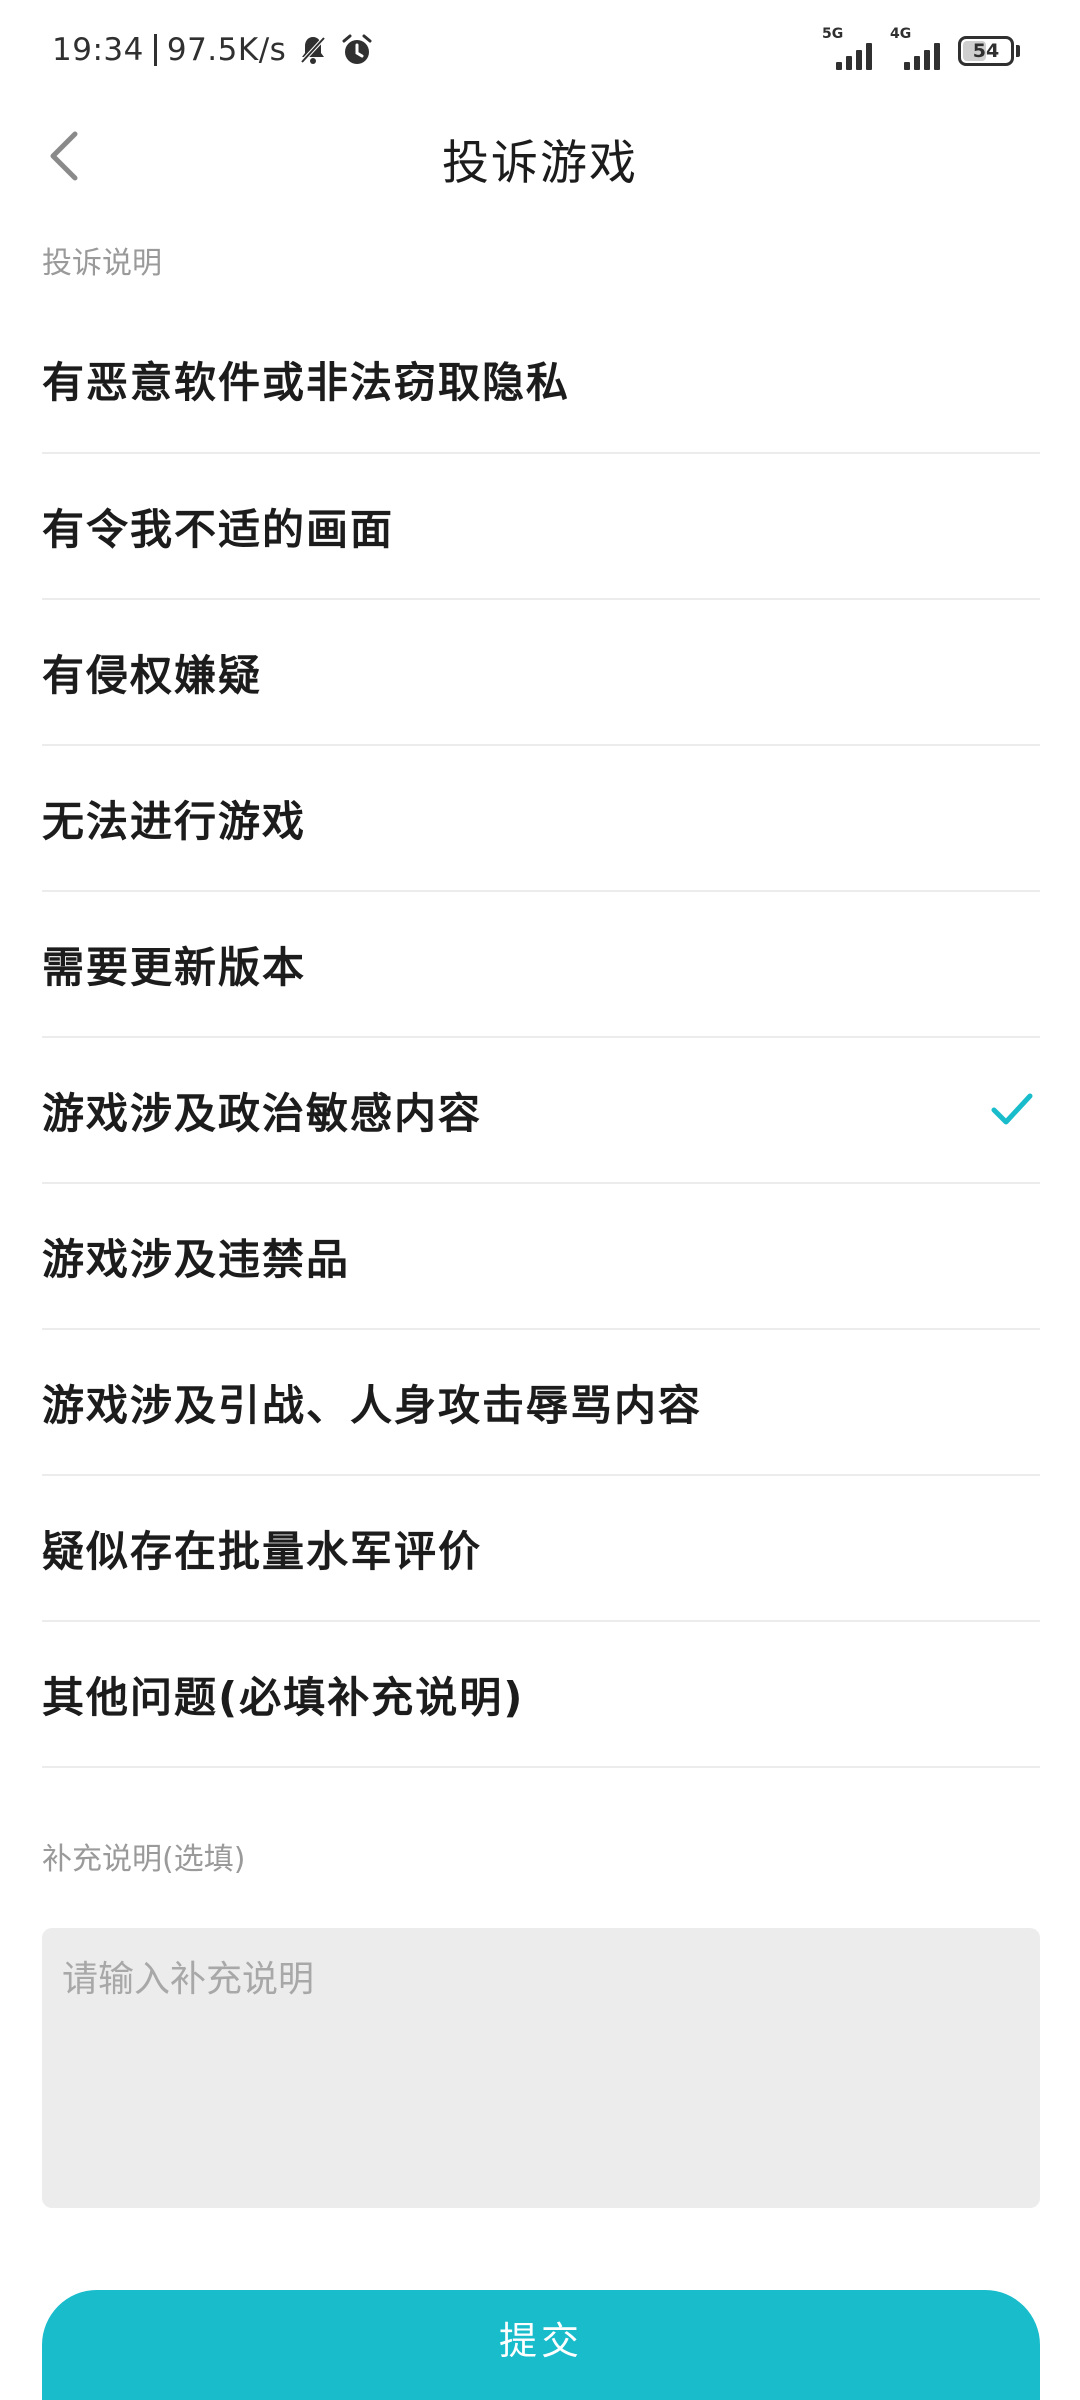 Image resolution: width=1080 pixels, height=2400 pixels. Describe the element at coordinates (152, 675) in the screenshot. I see `option-label: 有侵权嫌疑` at that location.